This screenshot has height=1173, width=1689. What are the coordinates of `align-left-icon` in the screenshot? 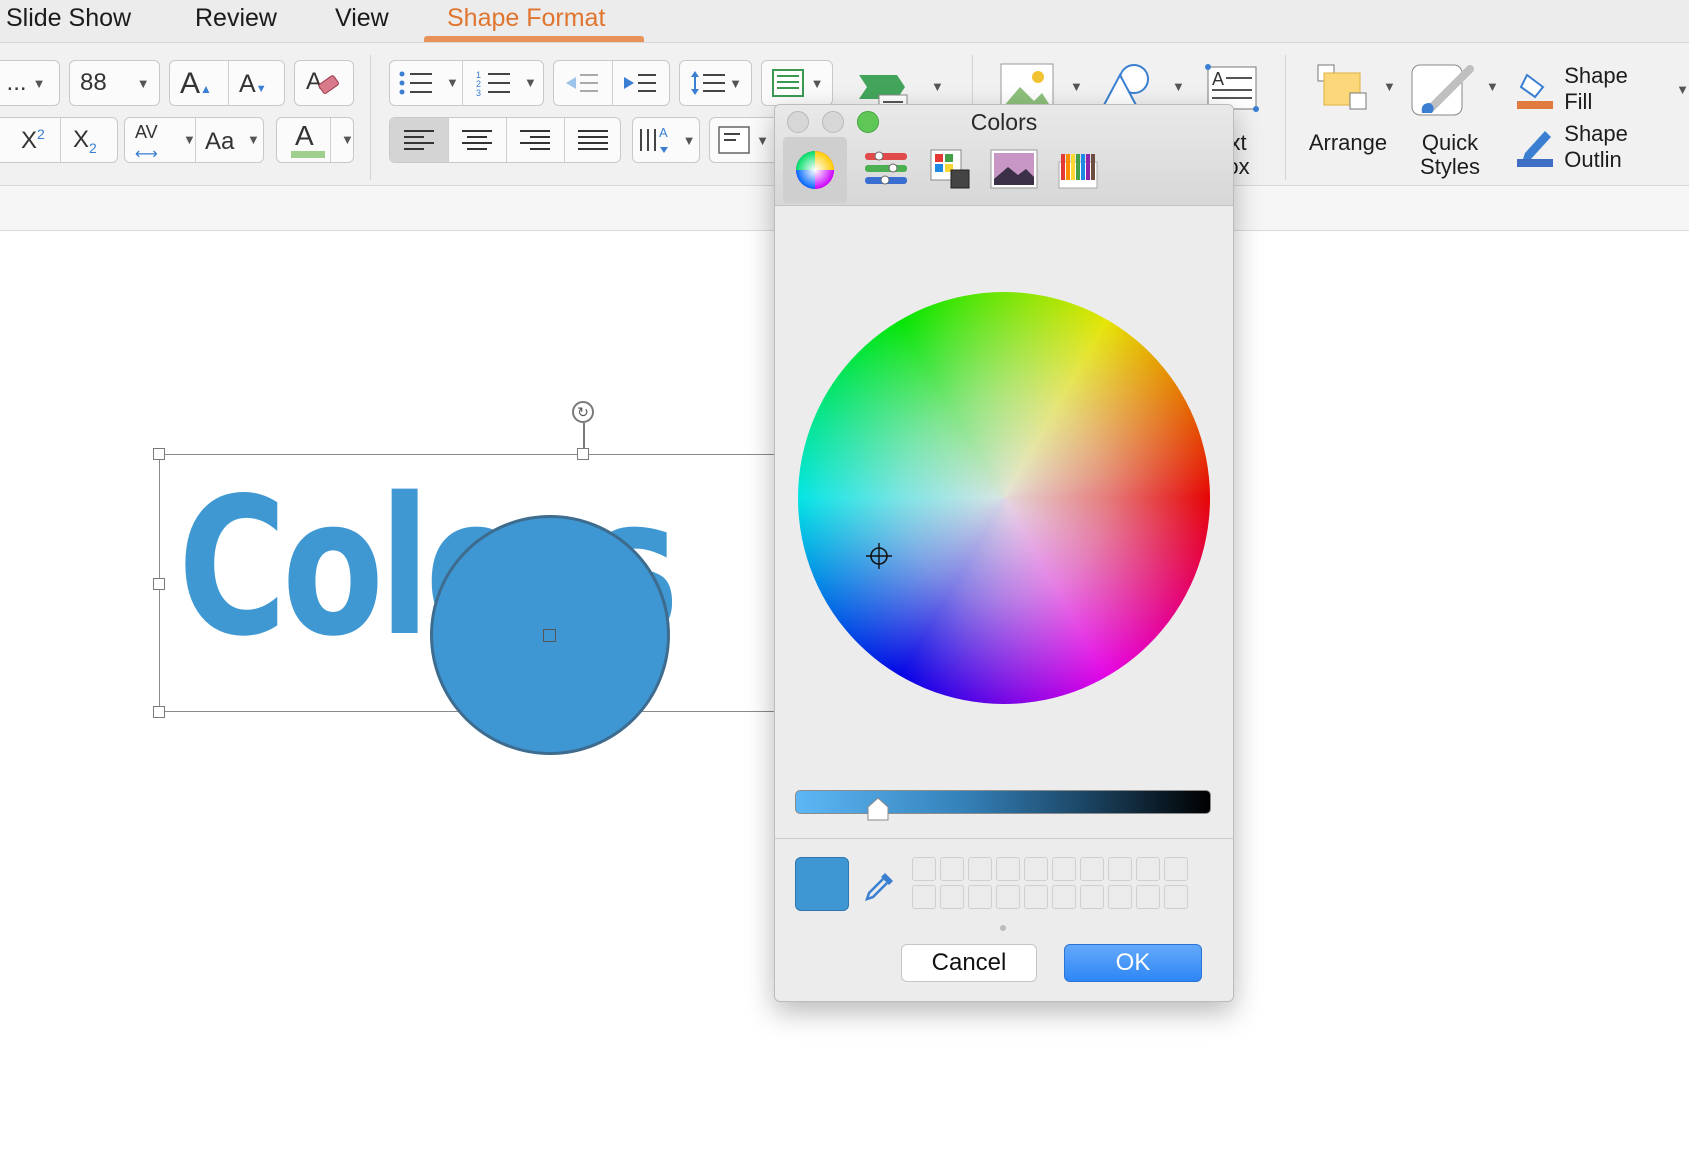 It's located at (419, 140).